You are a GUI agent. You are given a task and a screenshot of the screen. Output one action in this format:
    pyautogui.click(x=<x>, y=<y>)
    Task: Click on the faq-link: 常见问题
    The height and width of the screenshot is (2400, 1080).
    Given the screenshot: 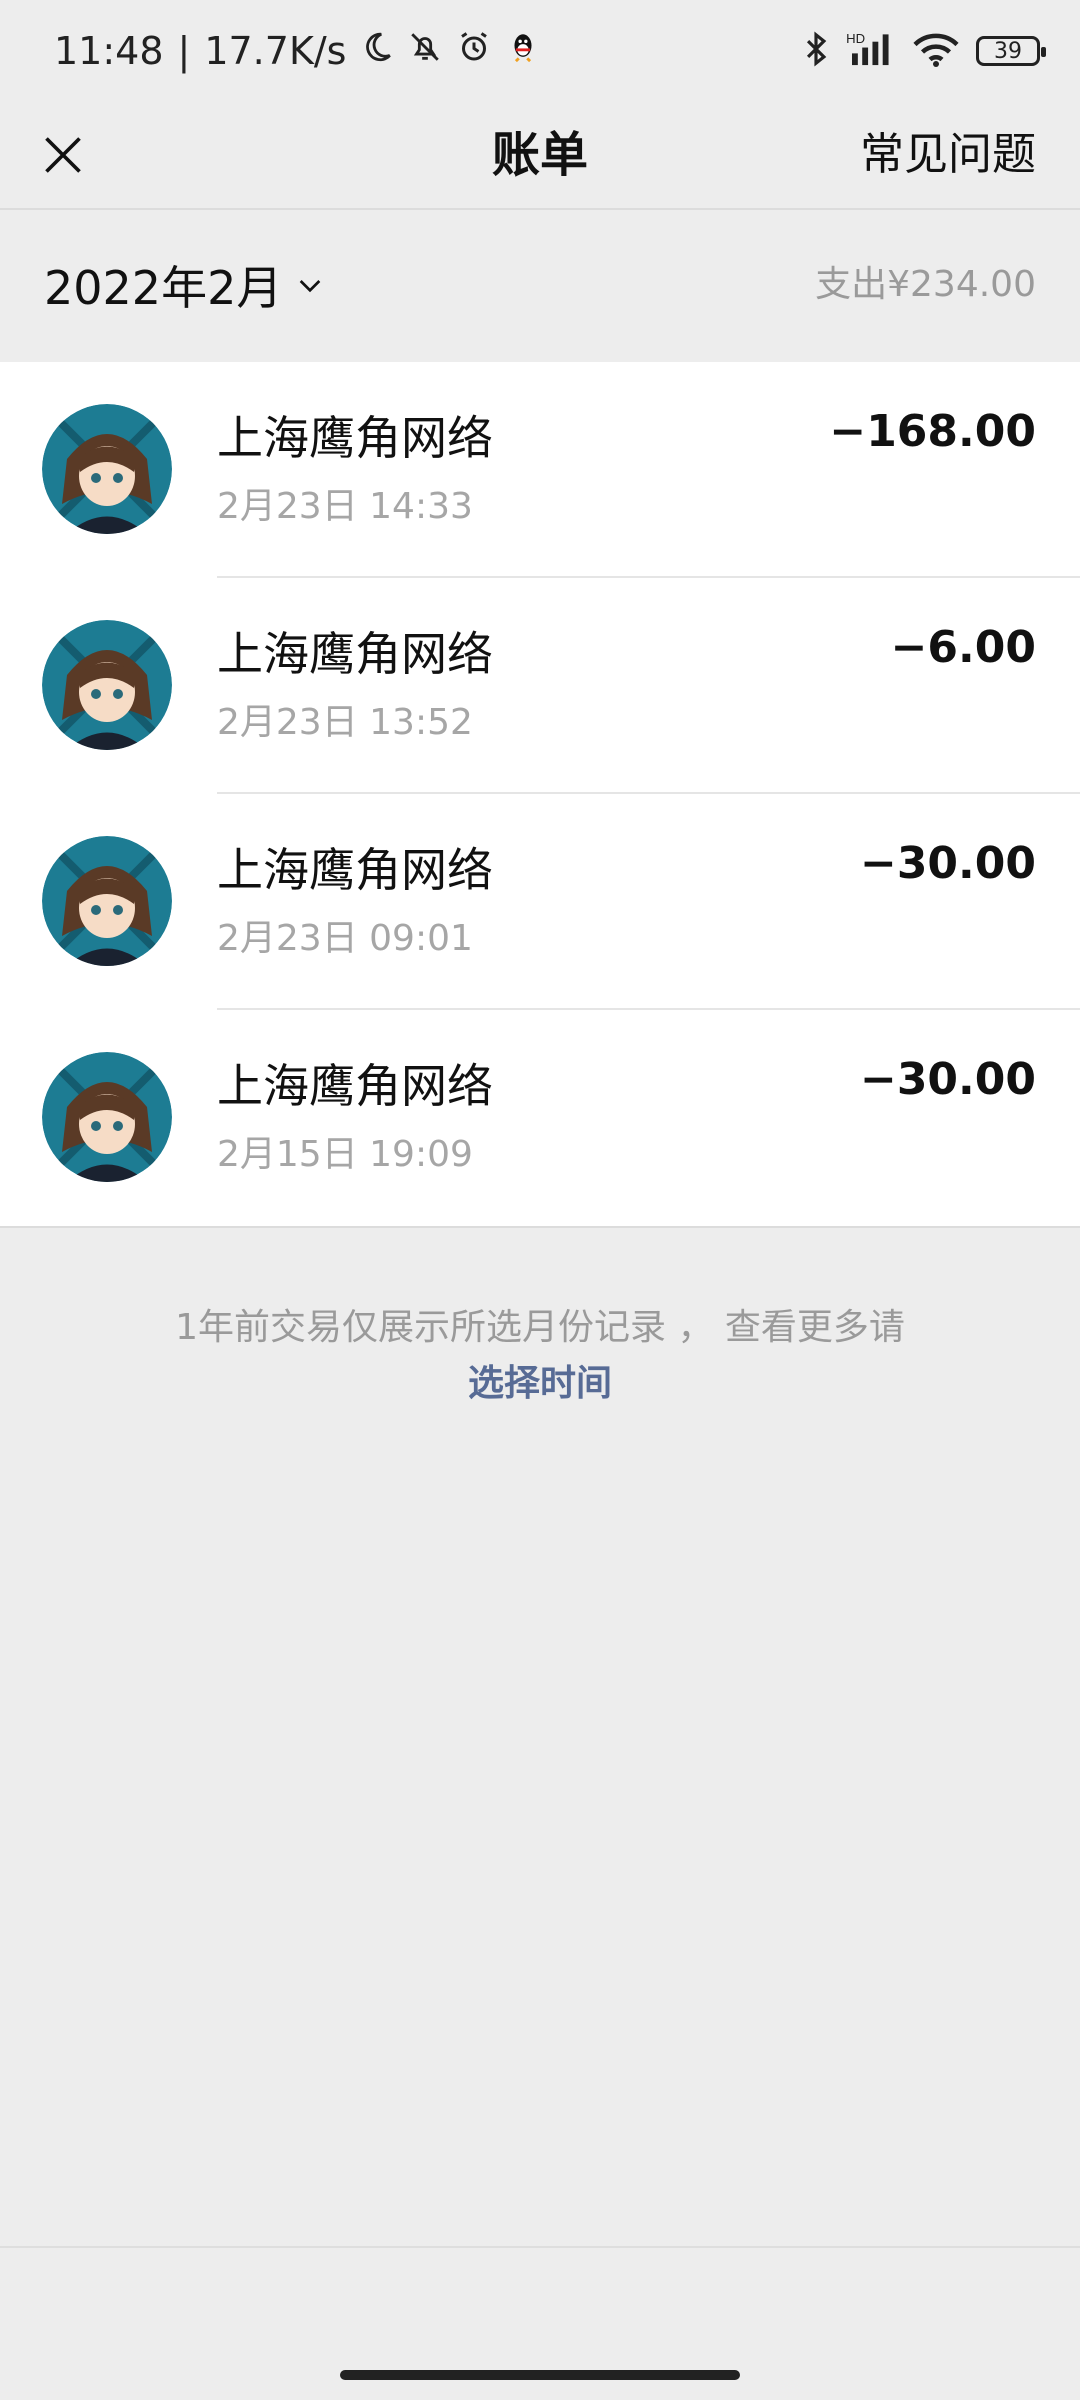 What is the action you would take?
    pyautogui.click(x=948, y=155)
    